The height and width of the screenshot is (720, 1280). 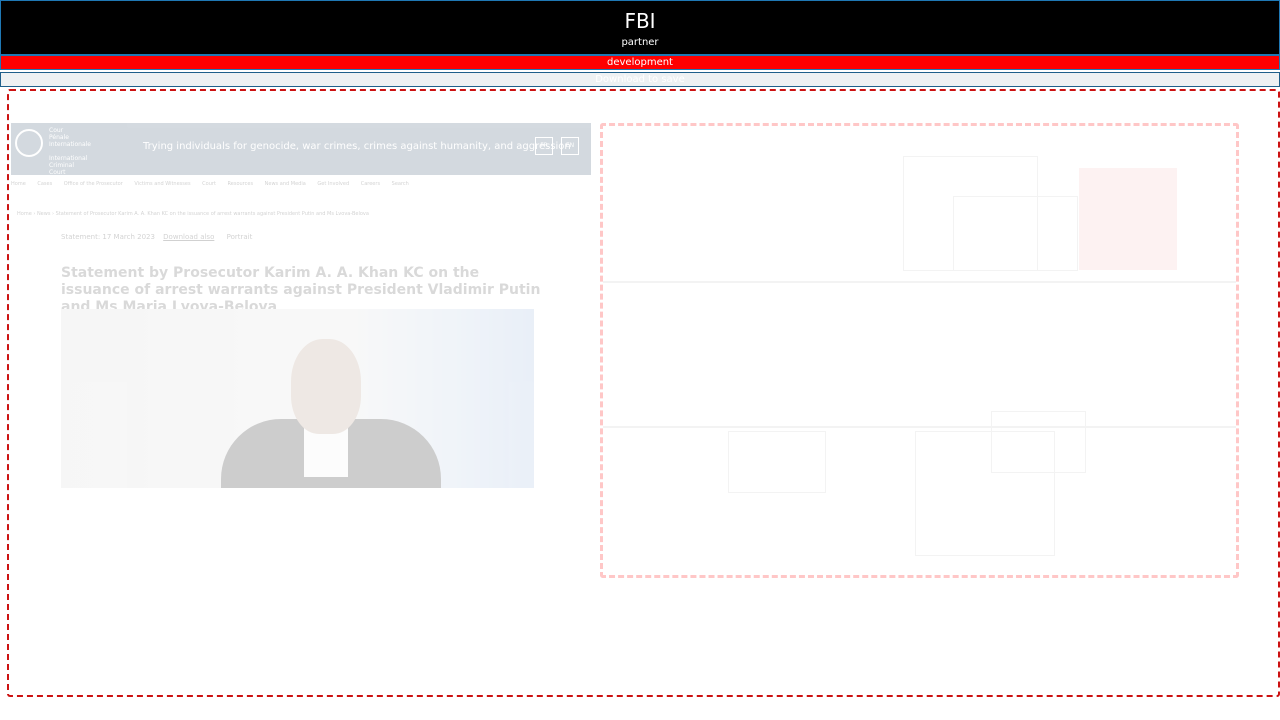 I want to click on nav-item: Careers, so click(x=370, y=184).